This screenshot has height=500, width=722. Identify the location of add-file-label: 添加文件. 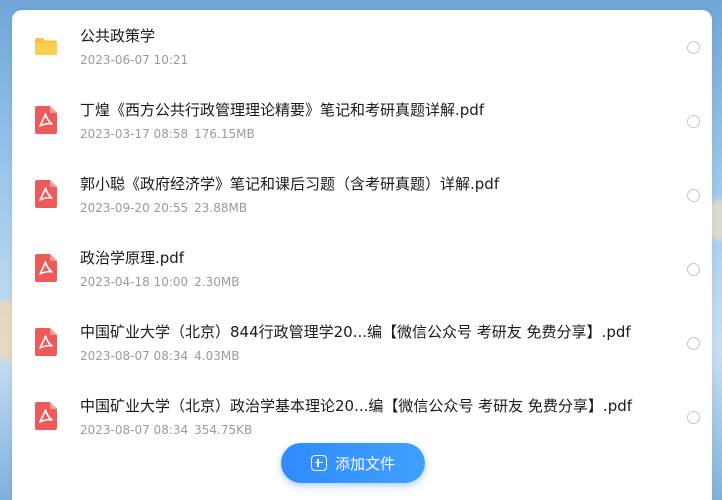
(364, 463).